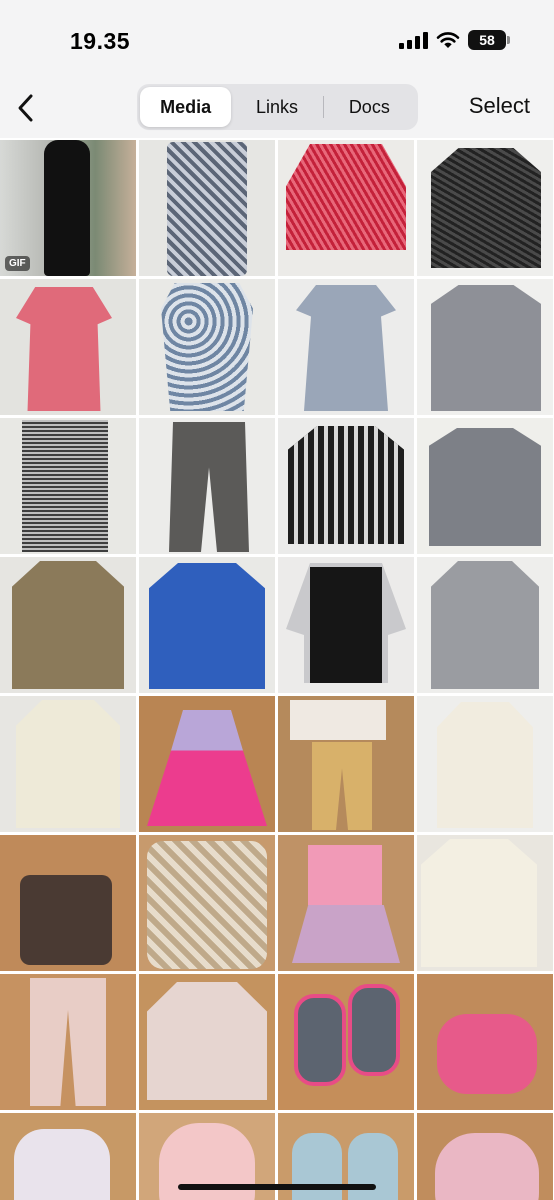 The width and height of the screenshot is (554, 1200). I want to click on battery-level: 58, so click(487, 40).